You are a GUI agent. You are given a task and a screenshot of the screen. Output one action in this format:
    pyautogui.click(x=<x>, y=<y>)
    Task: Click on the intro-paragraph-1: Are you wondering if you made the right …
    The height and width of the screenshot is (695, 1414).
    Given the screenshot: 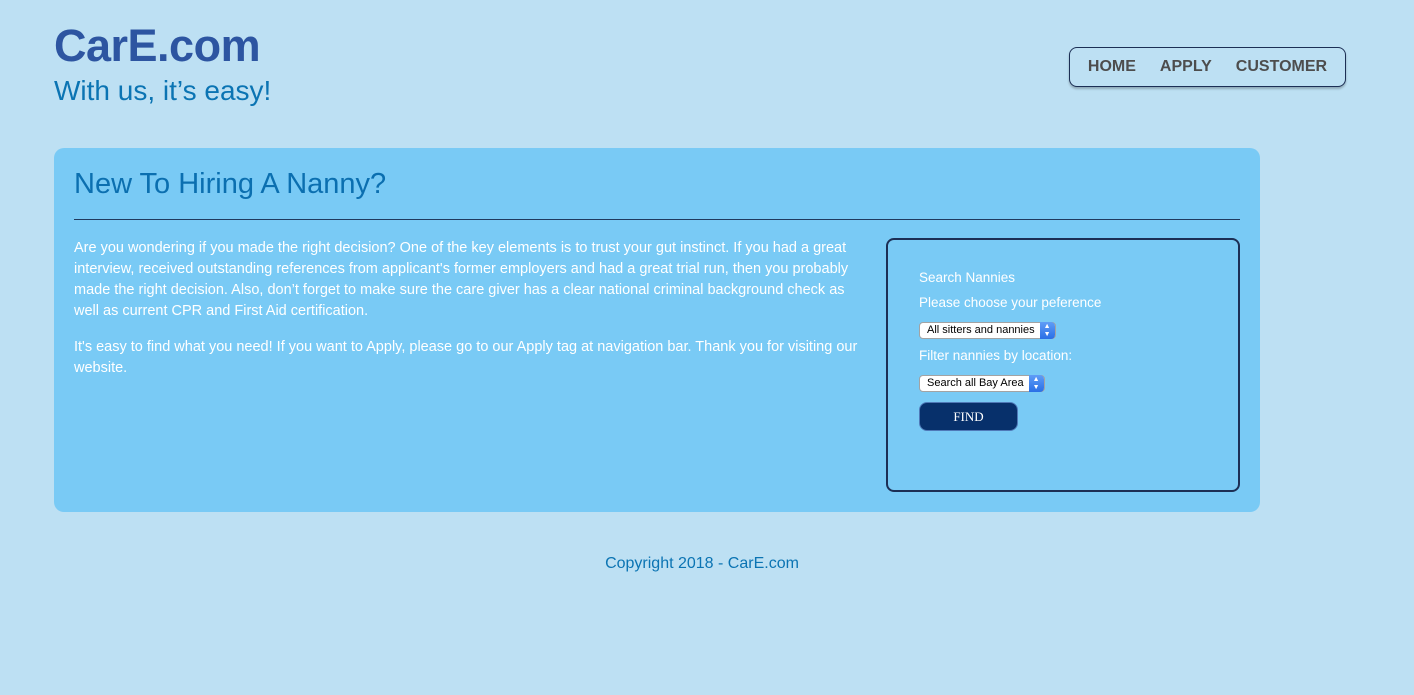 What is the action you would take?
    pyautogui.click(x=461, y=279)
    